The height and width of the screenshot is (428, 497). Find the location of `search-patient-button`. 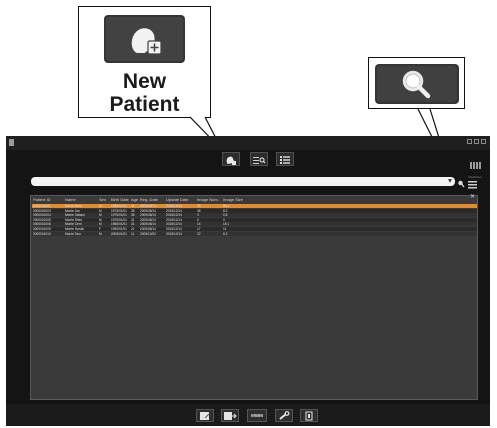

search-patient-button is located at coordinates (259, 159).